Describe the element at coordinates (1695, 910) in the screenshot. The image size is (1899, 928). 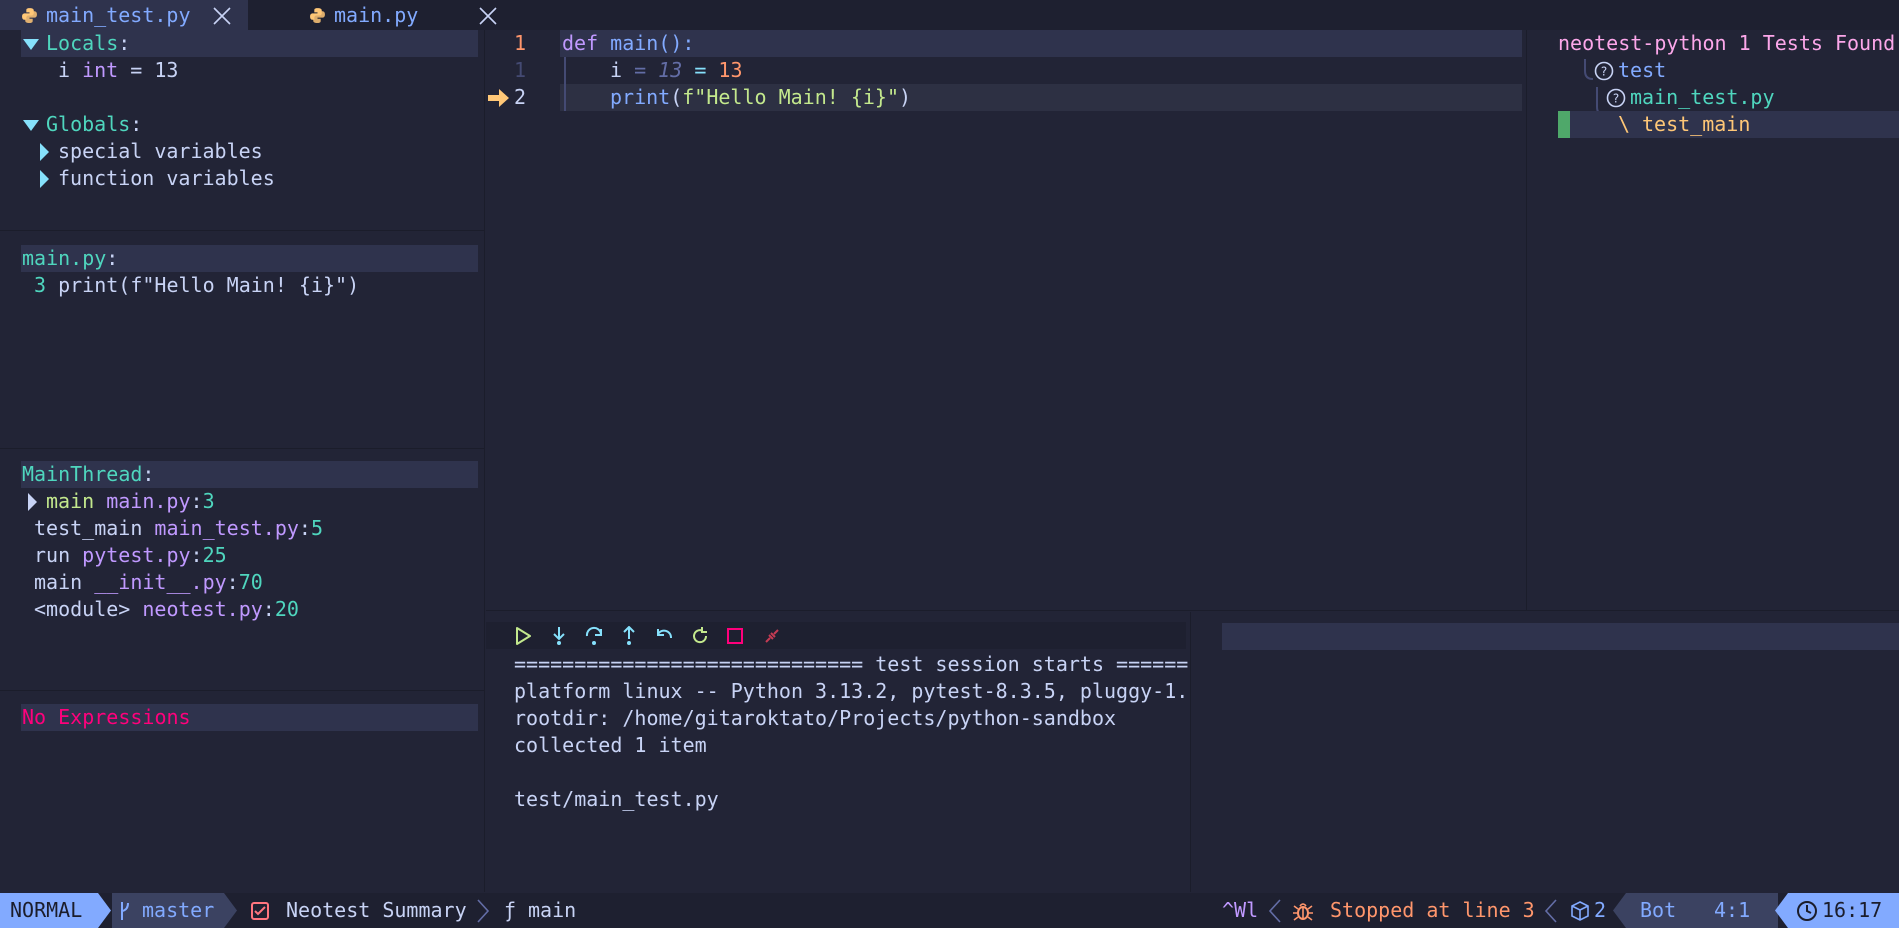
I see `position-segment-bg` at that location.